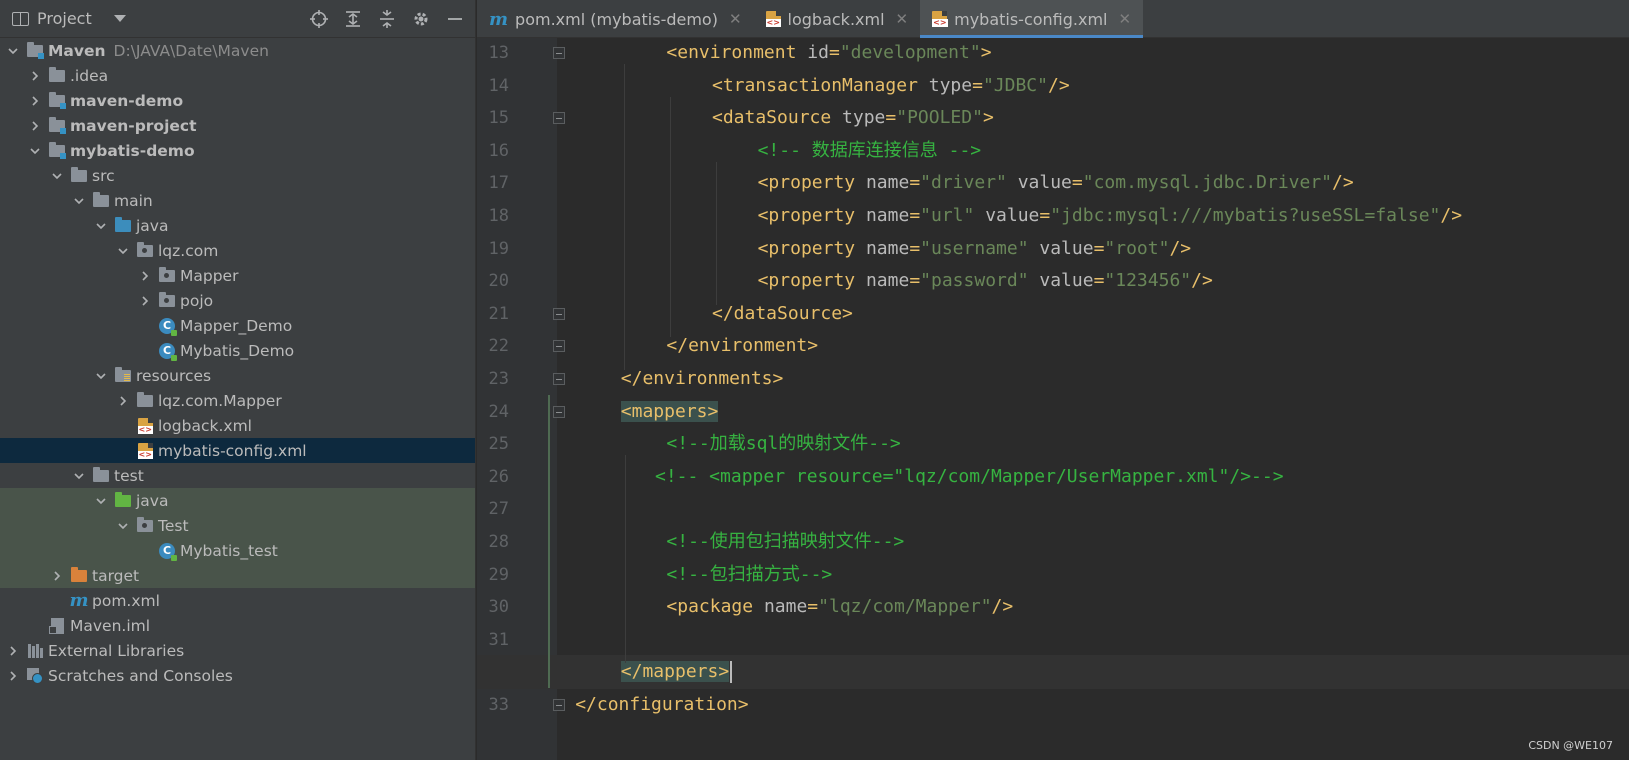  I want to click on library-icon, so click(35, 651).